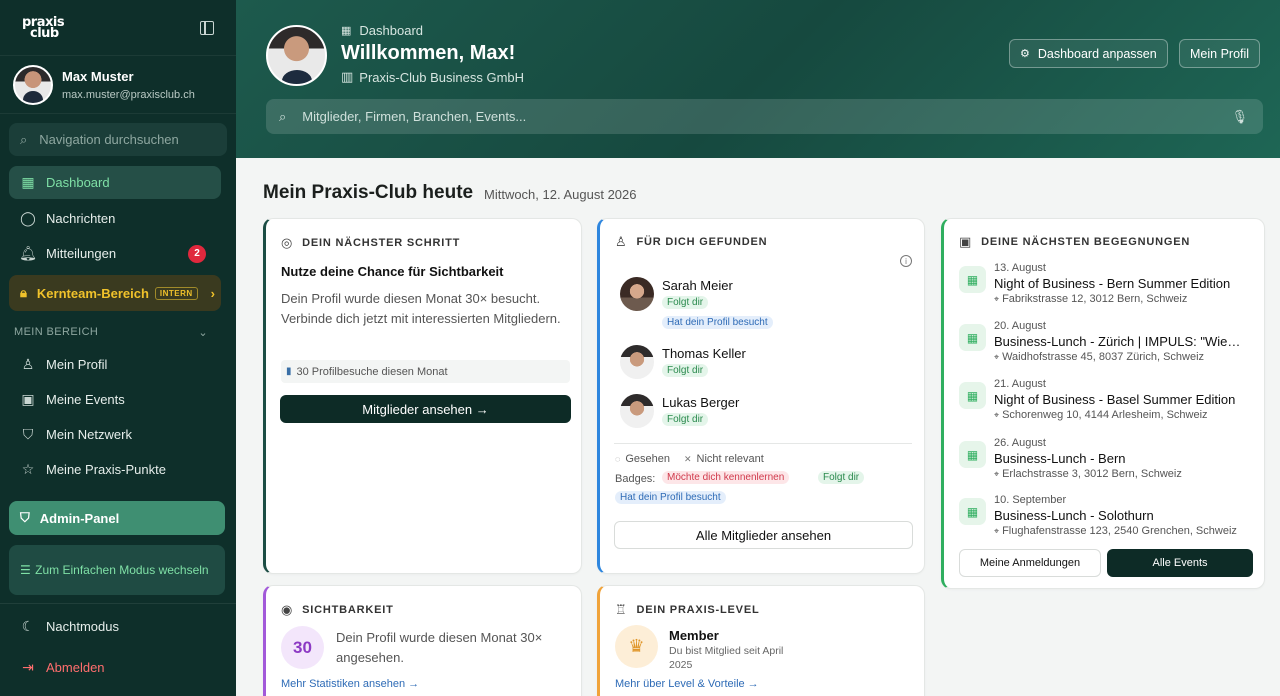 The image size is (1280, 696). Describe the element at coordinates (207, 27) in the screenshot. I see `sidebar-collapse-icon` at that location.